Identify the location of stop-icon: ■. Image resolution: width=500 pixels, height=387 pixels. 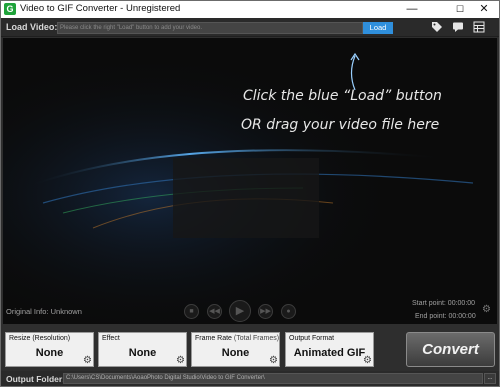
(191, 311).